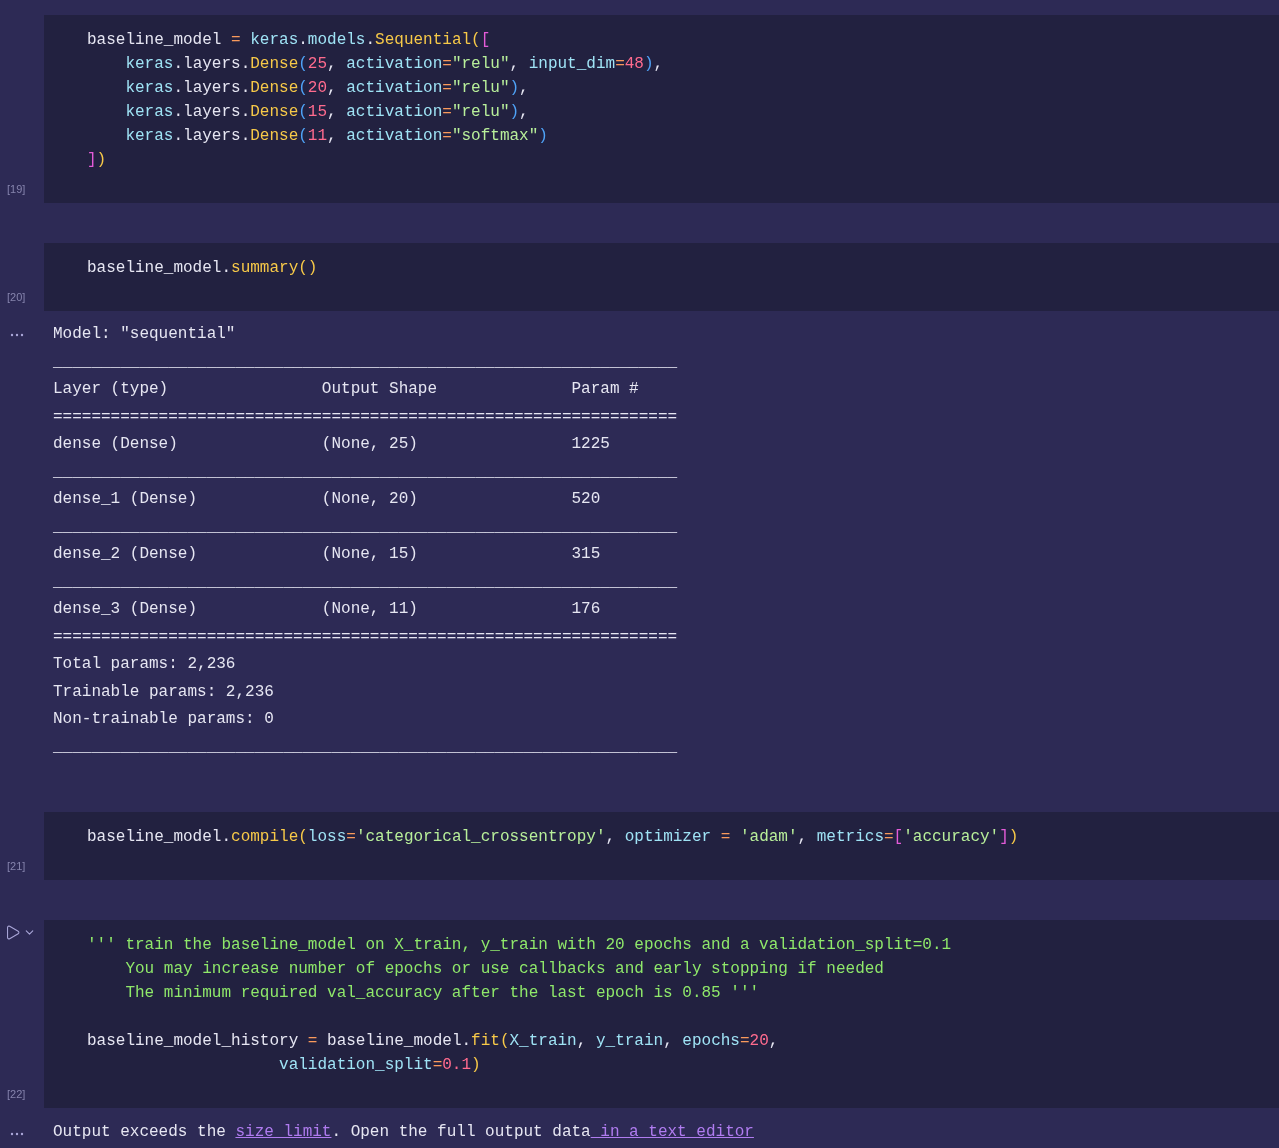  I want to click on output-line: dense_2 (Dense) (None, 15) 315, so click(327, 554).